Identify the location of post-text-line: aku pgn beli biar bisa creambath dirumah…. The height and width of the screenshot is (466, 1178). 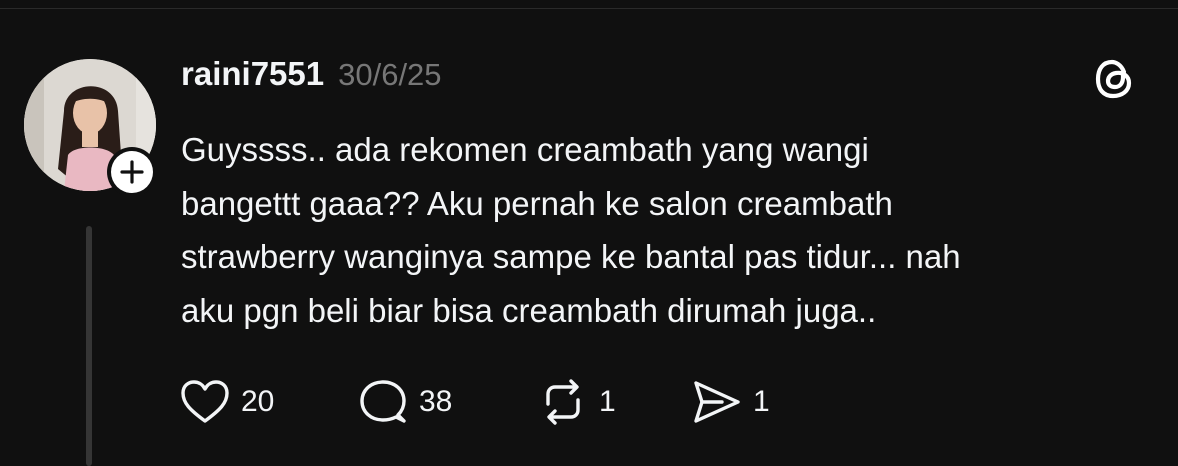
(529, 310).